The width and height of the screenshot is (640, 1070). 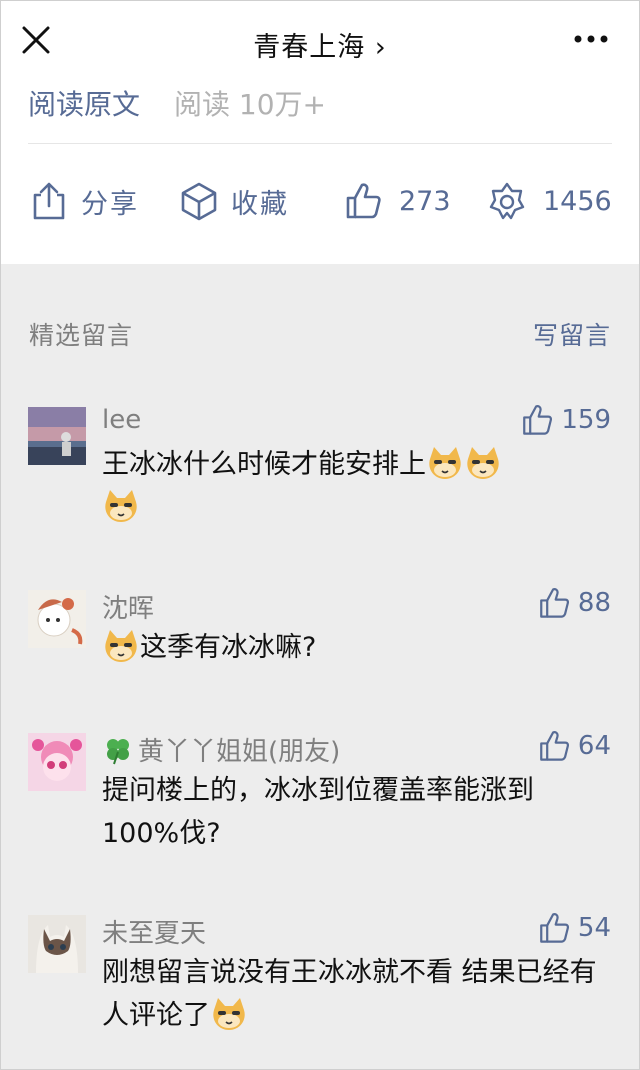 What do you see at coordinates (594, 603) in the screenshot?
I see `comment-like-count: 88` at bounding box center [594, 603].